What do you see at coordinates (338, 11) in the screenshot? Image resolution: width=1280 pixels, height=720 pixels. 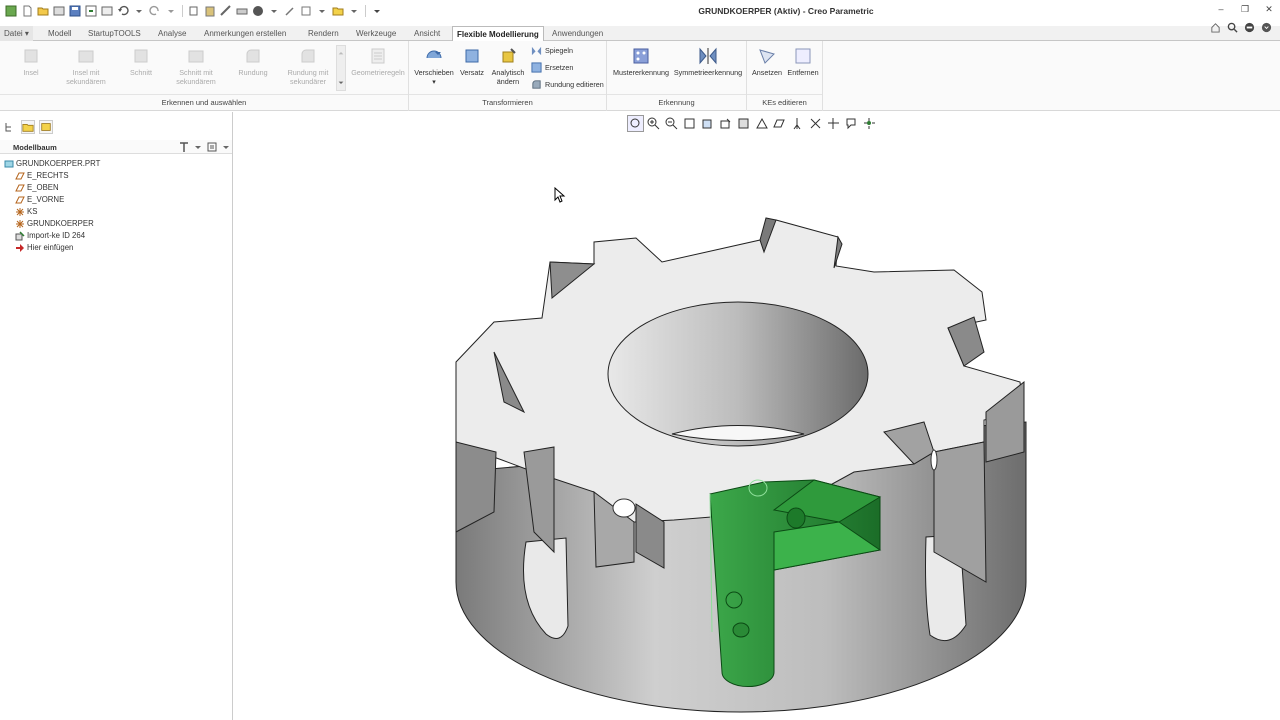 I see `folder-icon` at bounding box center [338, 11].